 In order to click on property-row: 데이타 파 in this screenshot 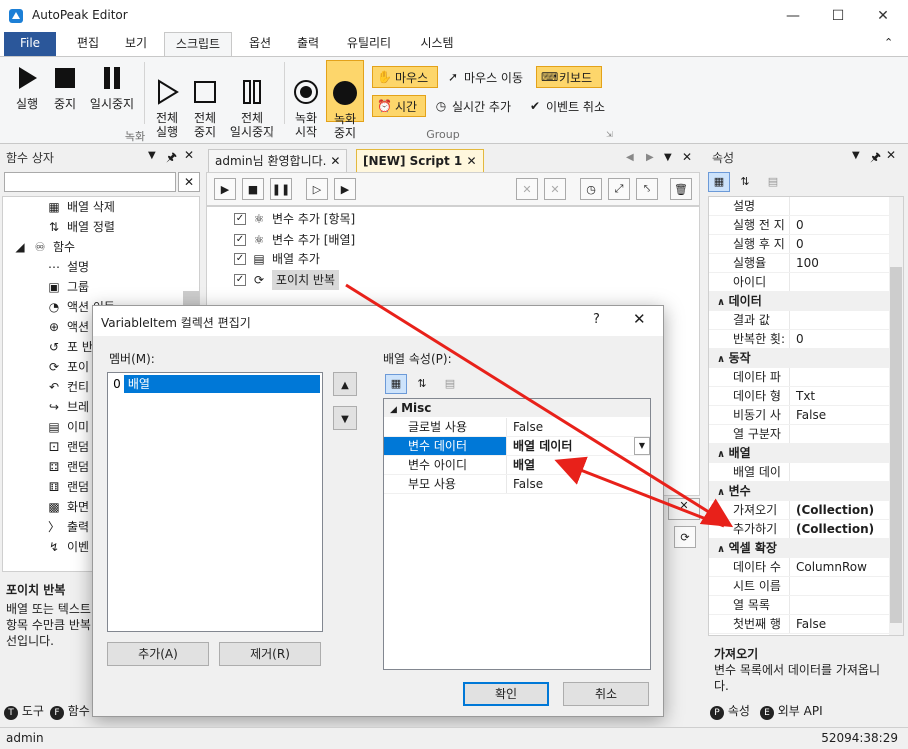, I will do `click(806, 377)`.